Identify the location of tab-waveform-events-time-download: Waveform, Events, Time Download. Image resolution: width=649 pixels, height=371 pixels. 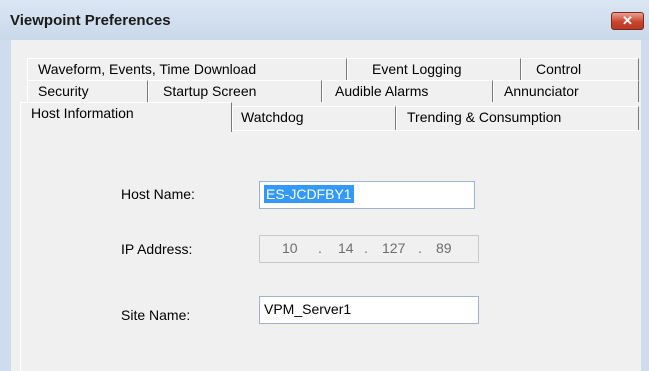
(187, 69).